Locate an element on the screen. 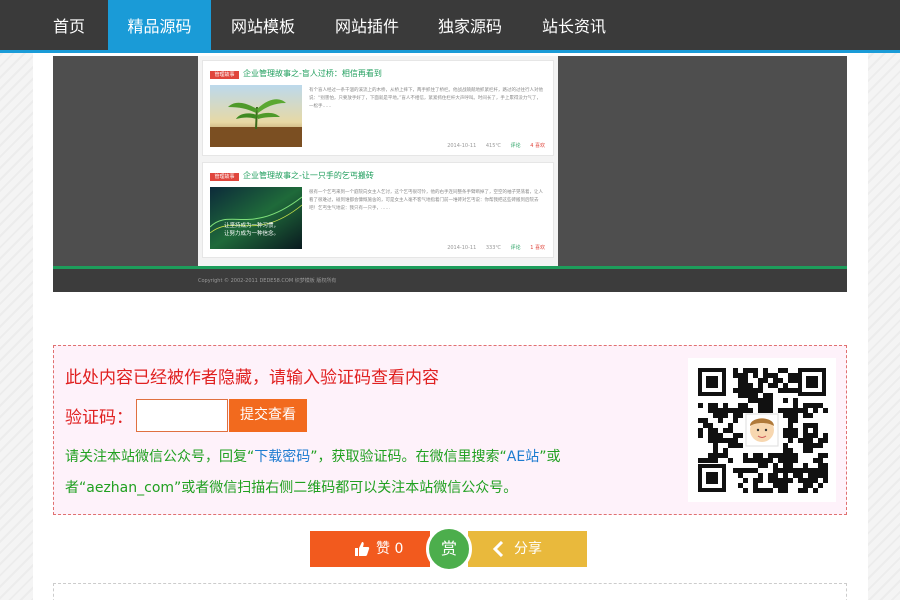 The image size is (900, 600). article-likes: 4 喜欢 is located at coordinates (537, 146).